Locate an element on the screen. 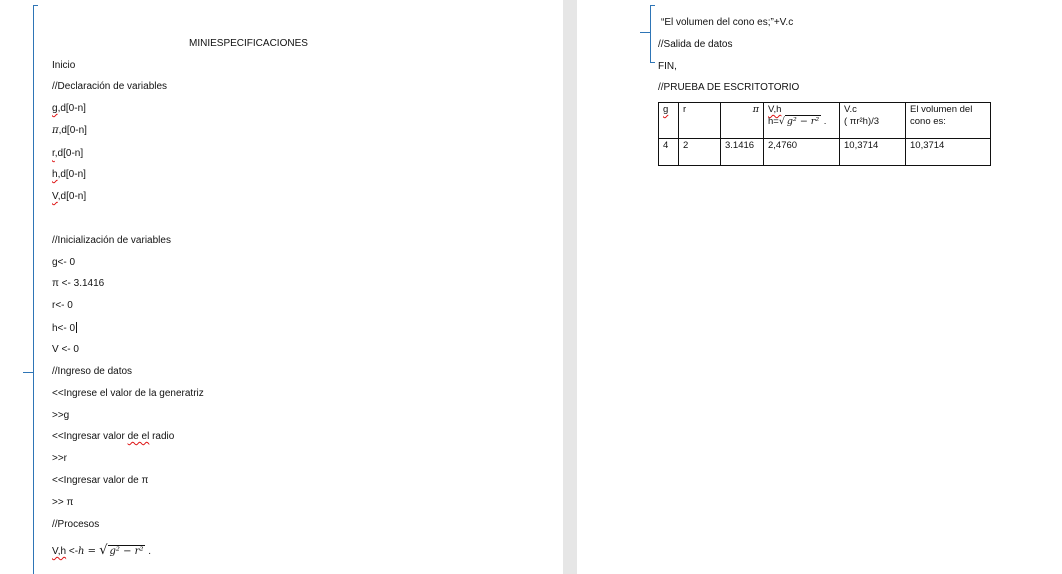 The image size is (1062, 574). input-comment: //Ingreso de datos is located at coordinates (92, 371).